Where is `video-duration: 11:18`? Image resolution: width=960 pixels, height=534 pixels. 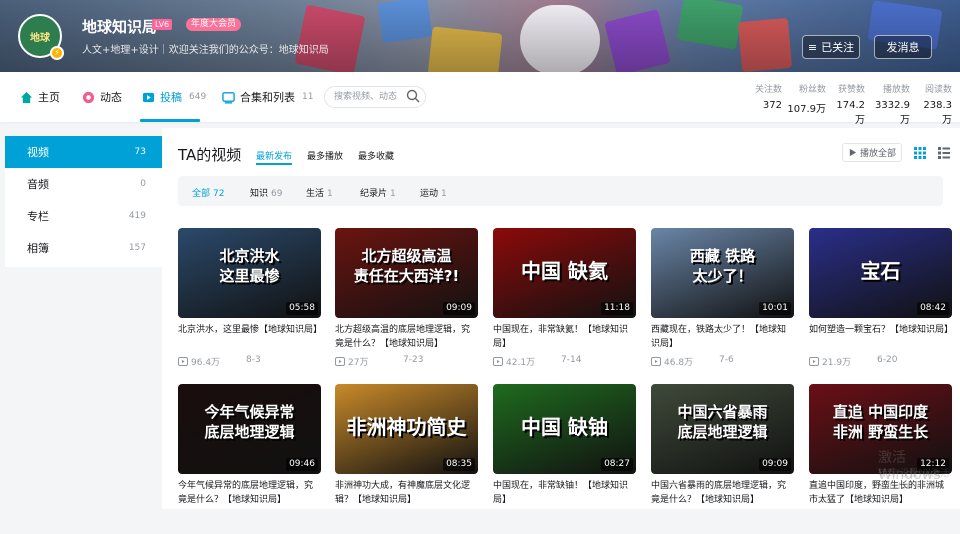
video-duration: 11:18 is located at coordinates (617, 308).